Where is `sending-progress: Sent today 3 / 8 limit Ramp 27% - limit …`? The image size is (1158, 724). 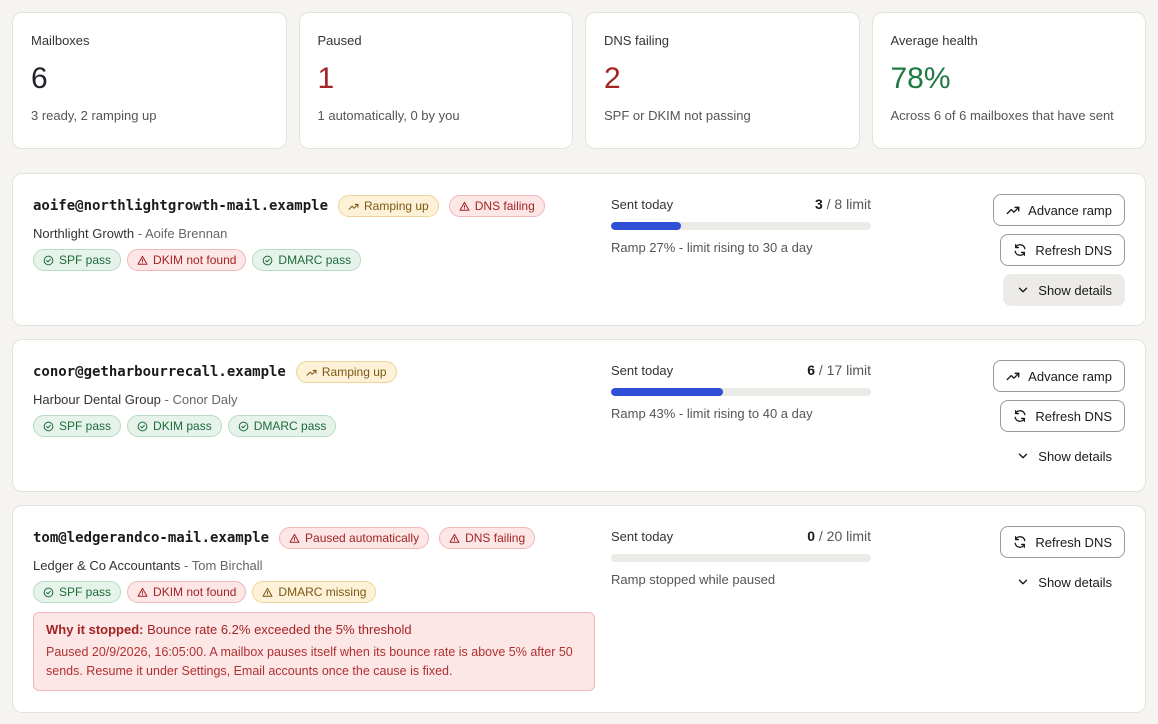
sending-progress: Sent today 3 / 8 limit Ramp 27% - limit … is located at coordinates (741, 225).